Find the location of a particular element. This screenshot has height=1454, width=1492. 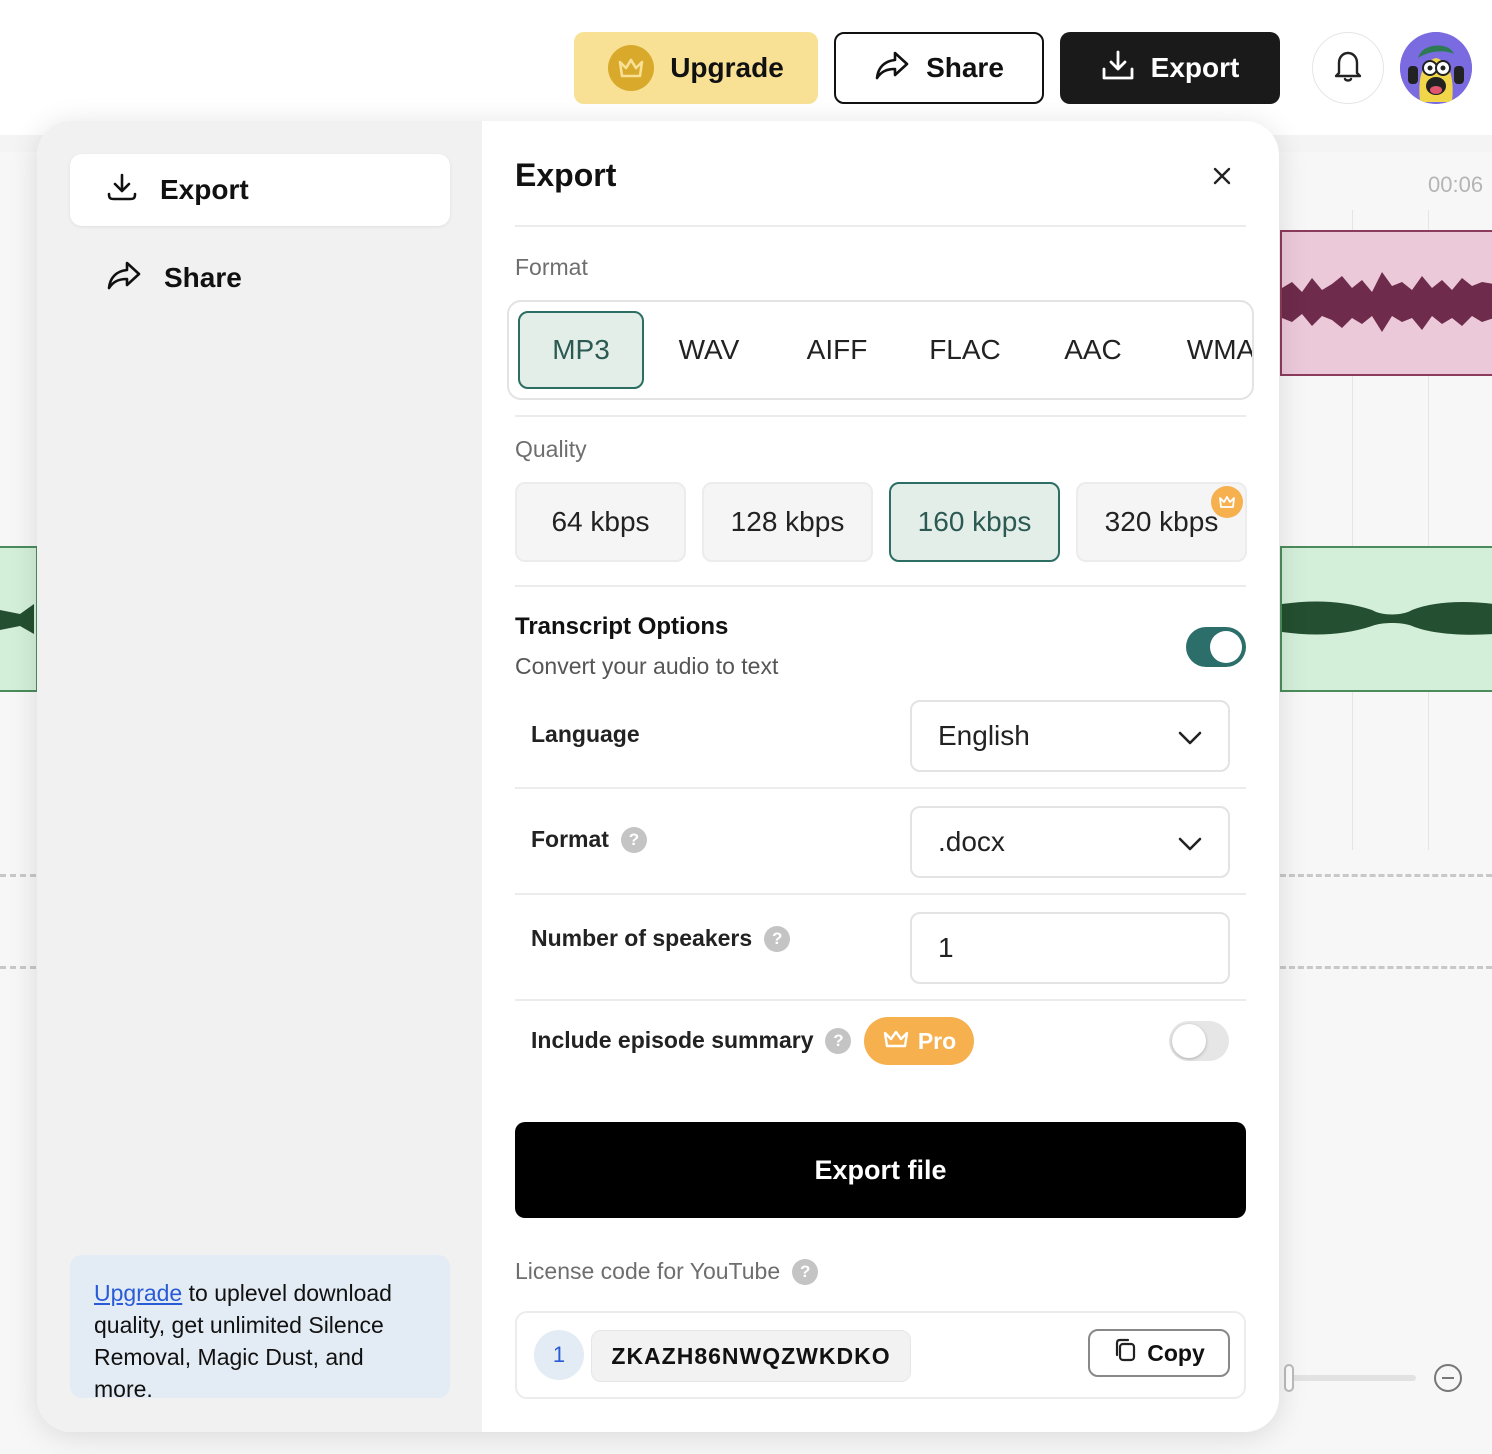

bell-icon is located at coordinates (1348, 68).